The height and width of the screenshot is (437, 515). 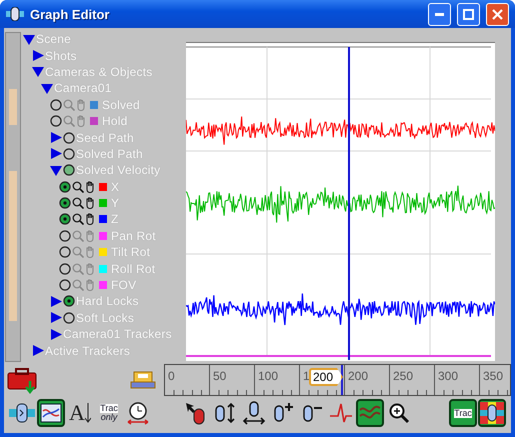 What do you see at coordinates (358, 376) in the screenshot?
I see `ruler-label: 200` at bounding box center [358, 376].